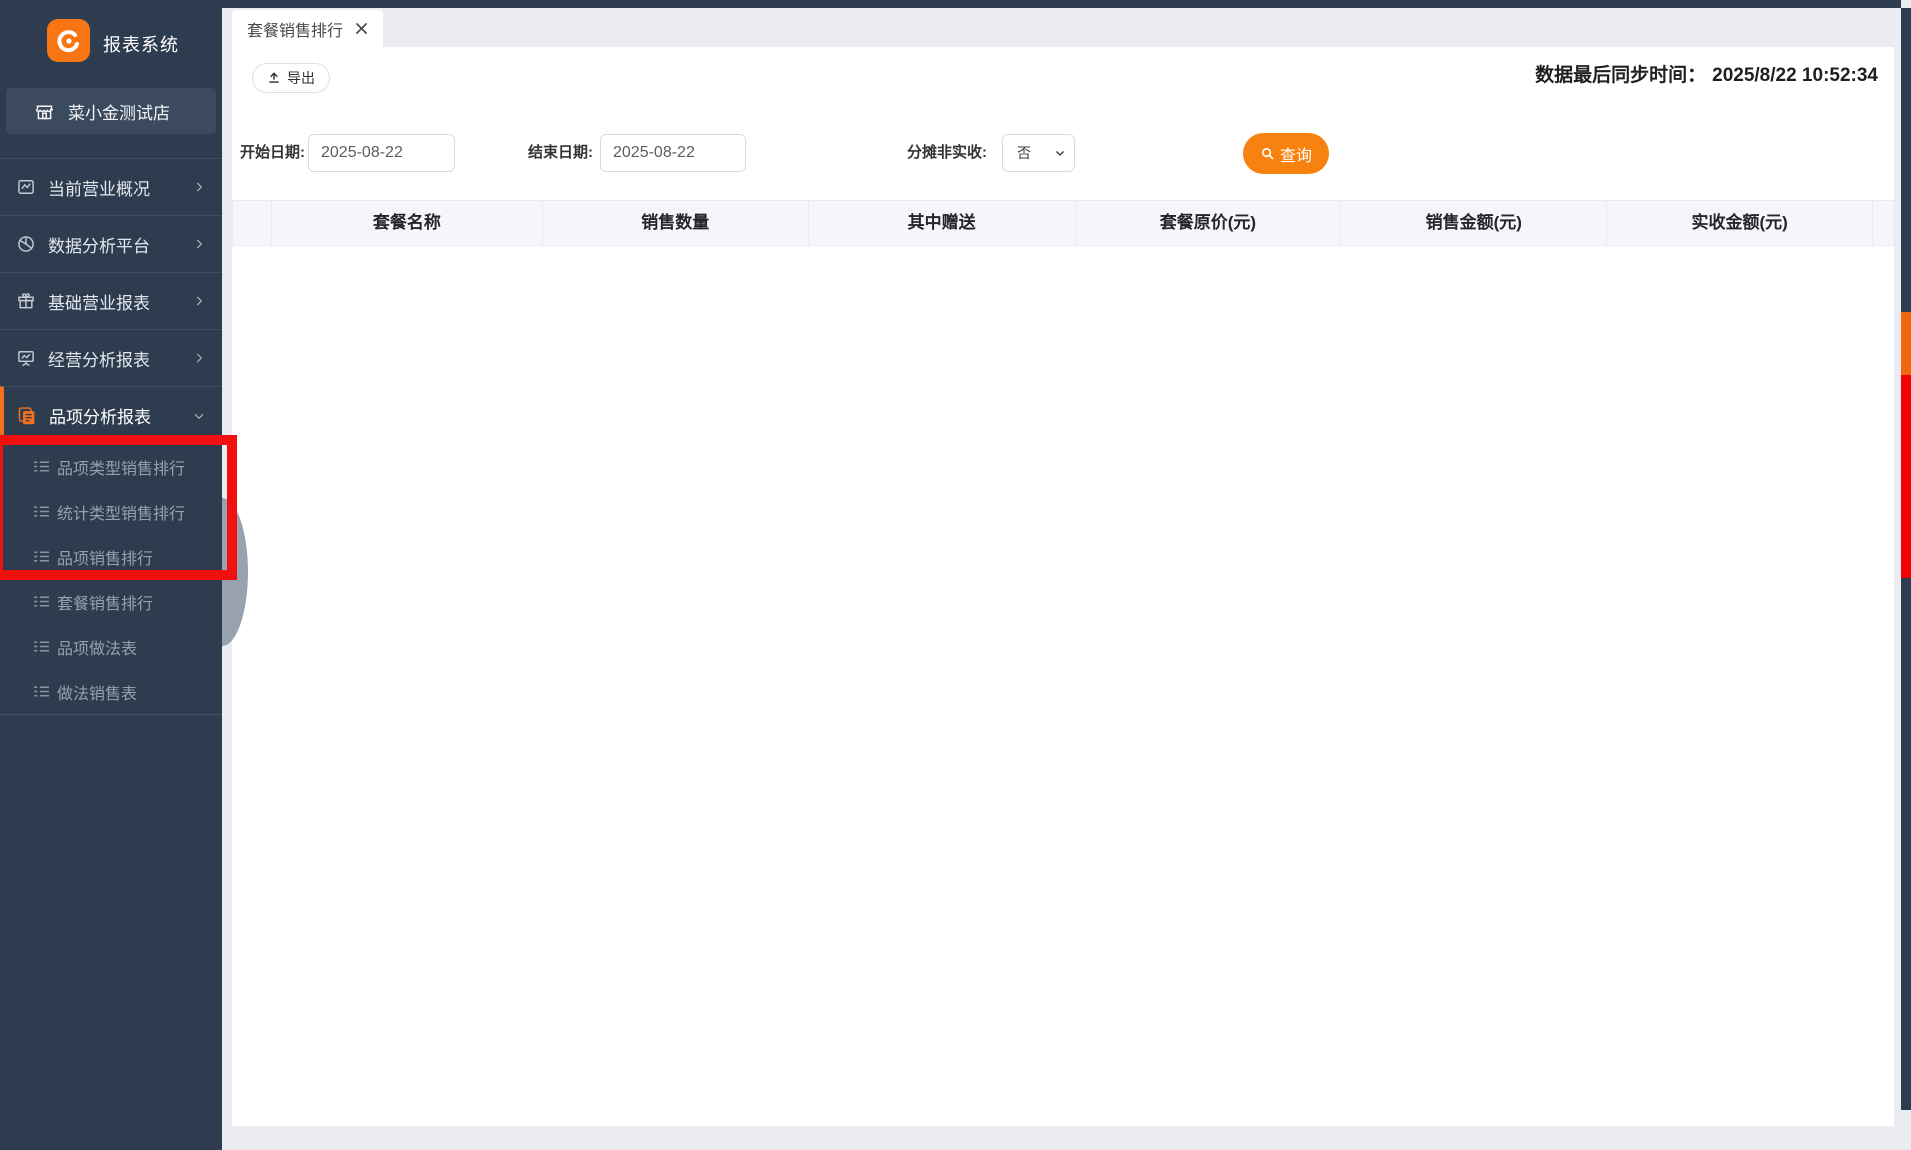 This screenshot has height=1150, width=1911. Describe the element at coordinates (1740, 223) in the screenshot. I see `table-header-received-amount: 实收金额(元)` at that location.